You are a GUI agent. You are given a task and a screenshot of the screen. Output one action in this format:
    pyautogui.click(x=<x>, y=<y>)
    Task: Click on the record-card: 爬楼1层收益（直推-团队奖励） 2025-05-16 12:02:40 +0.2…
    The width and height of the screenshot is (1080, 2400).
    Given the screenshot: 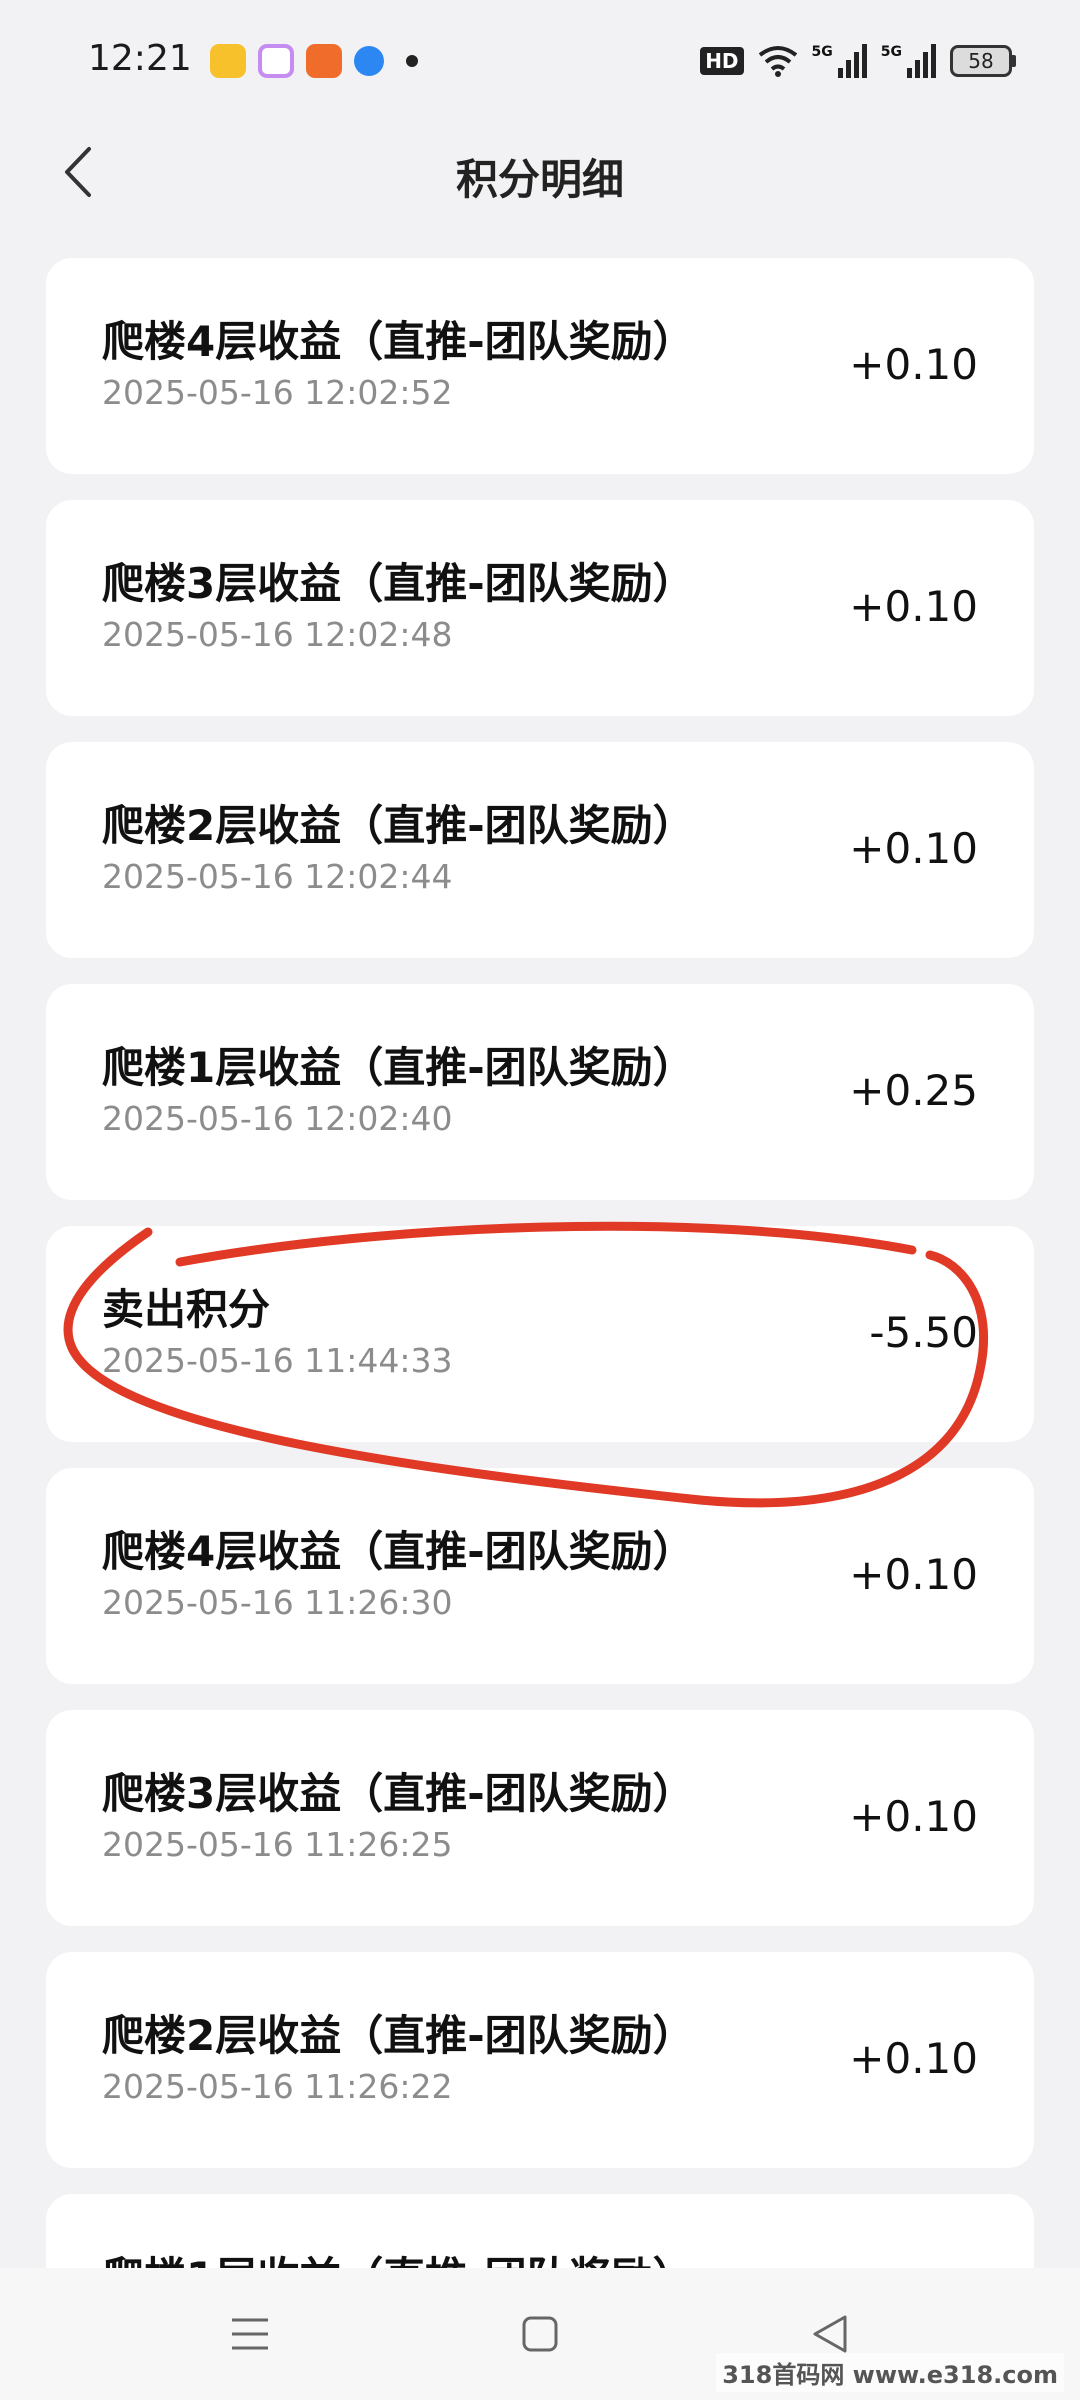 What is the action you would take?
    pyautogui.click(x=540, y=1092)
    